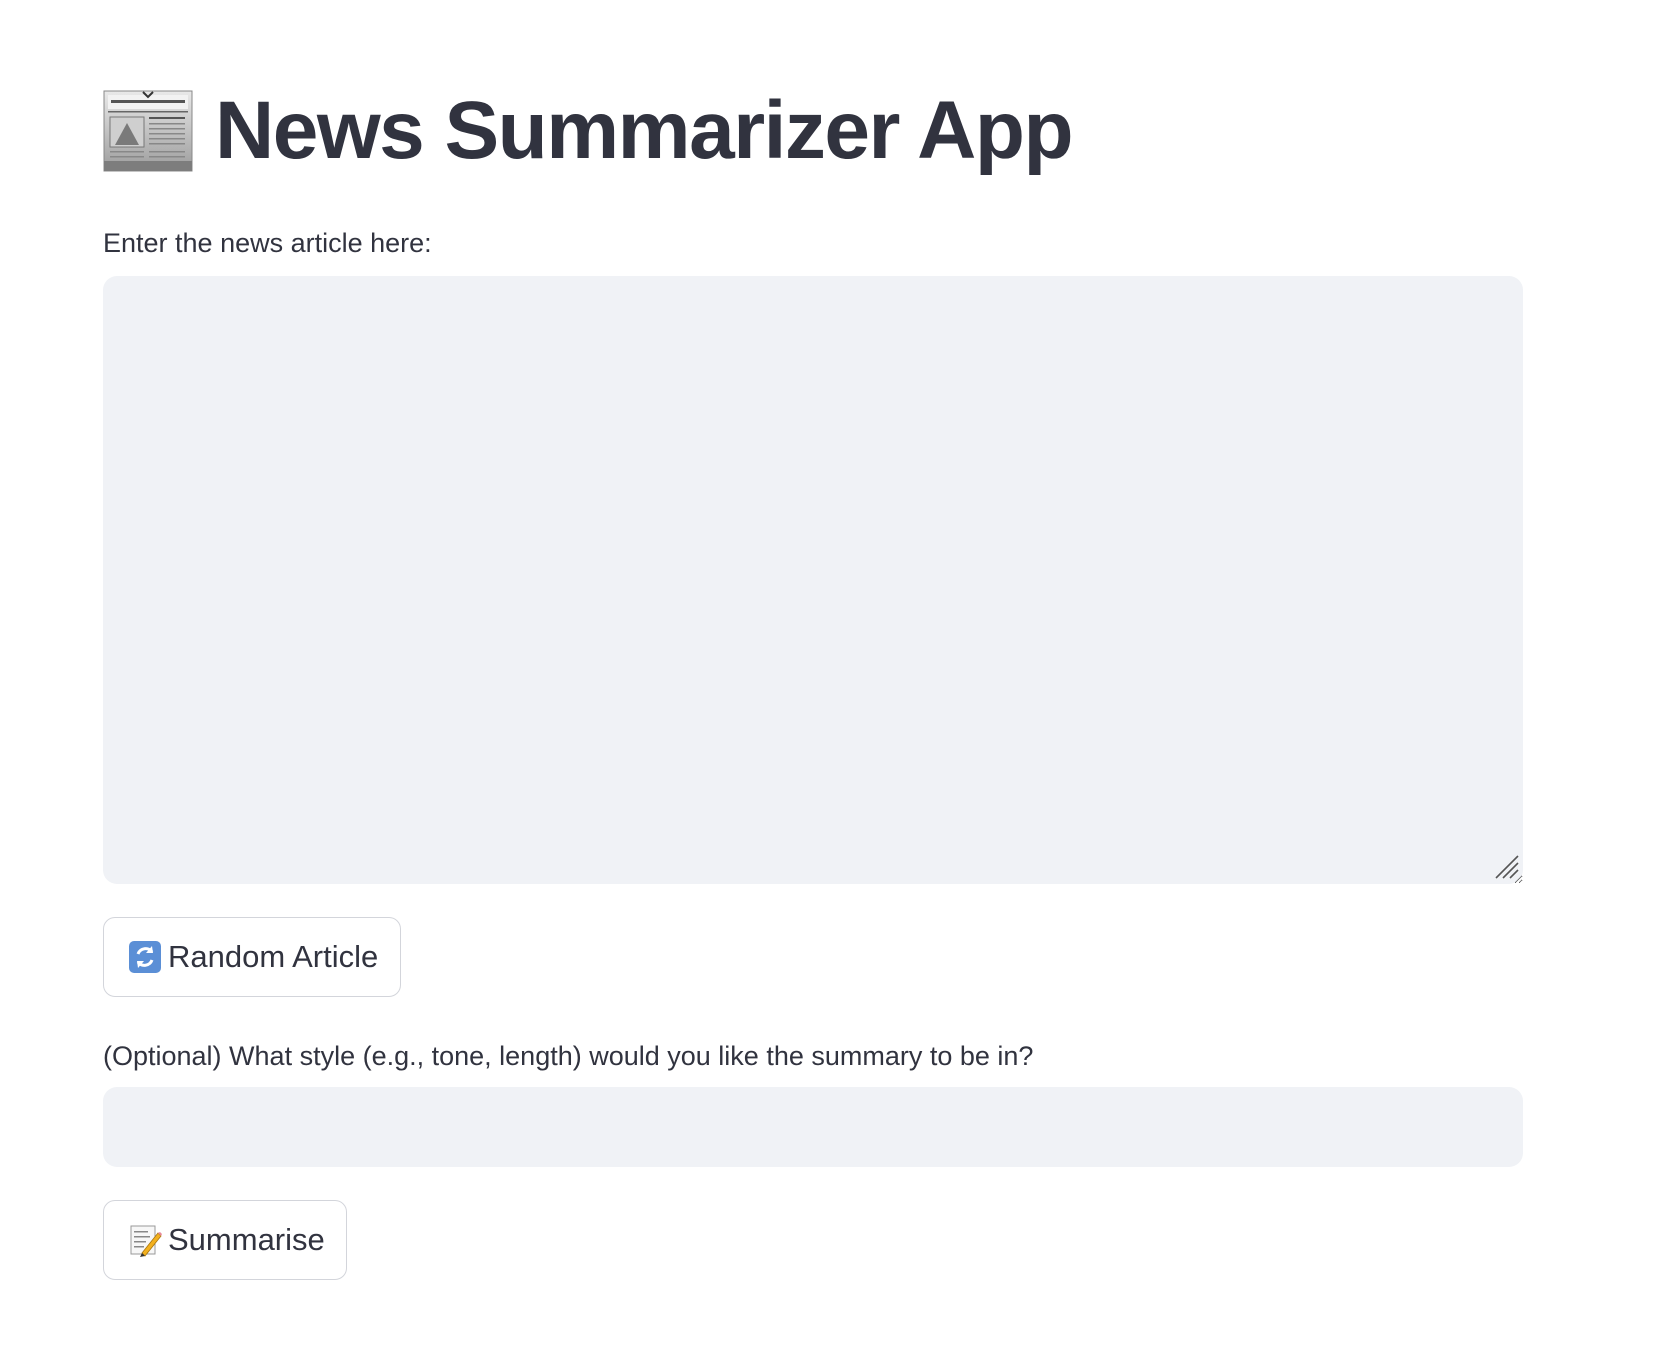 The image size is (1656, 1362). Describe the element at coordinates (146, 1241) in the screenshot. I see `memo-icon` at that location.